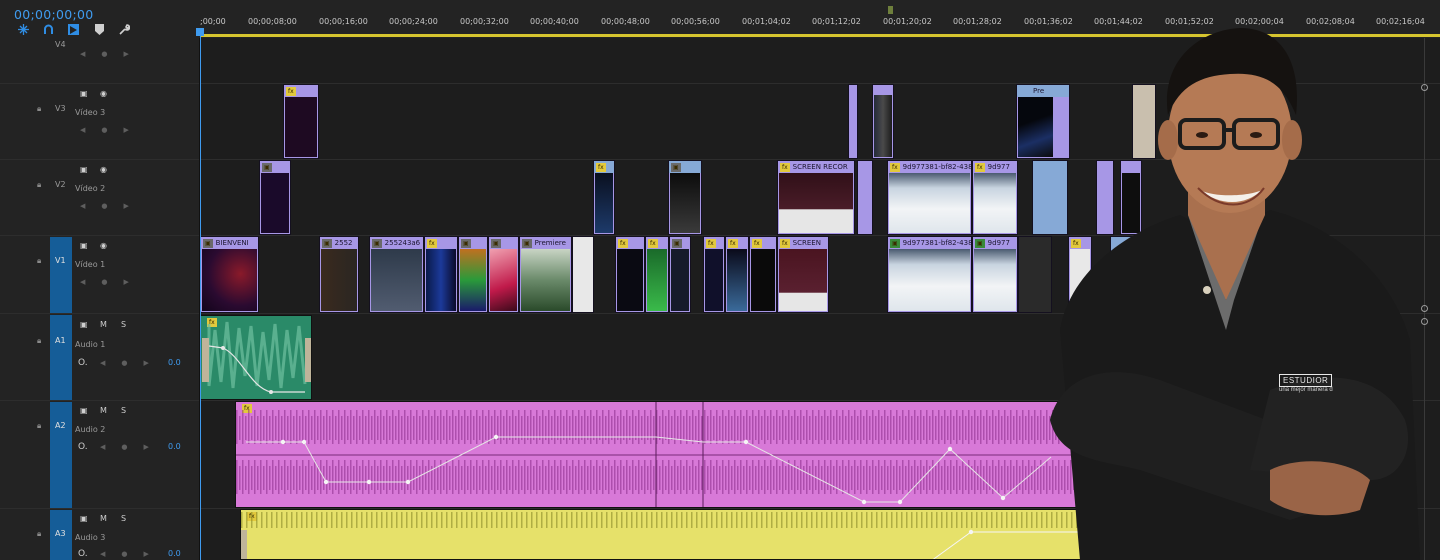  I want to click on clip-label: 9d977, so click(998, 167).